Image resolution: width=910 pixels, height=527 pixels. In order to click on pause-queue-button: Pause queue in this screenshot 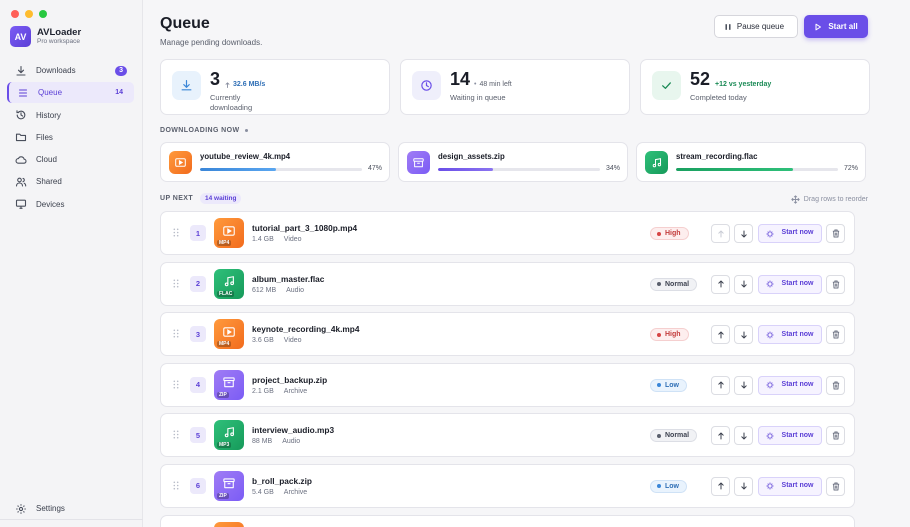, I will do `click(756, 26)`.